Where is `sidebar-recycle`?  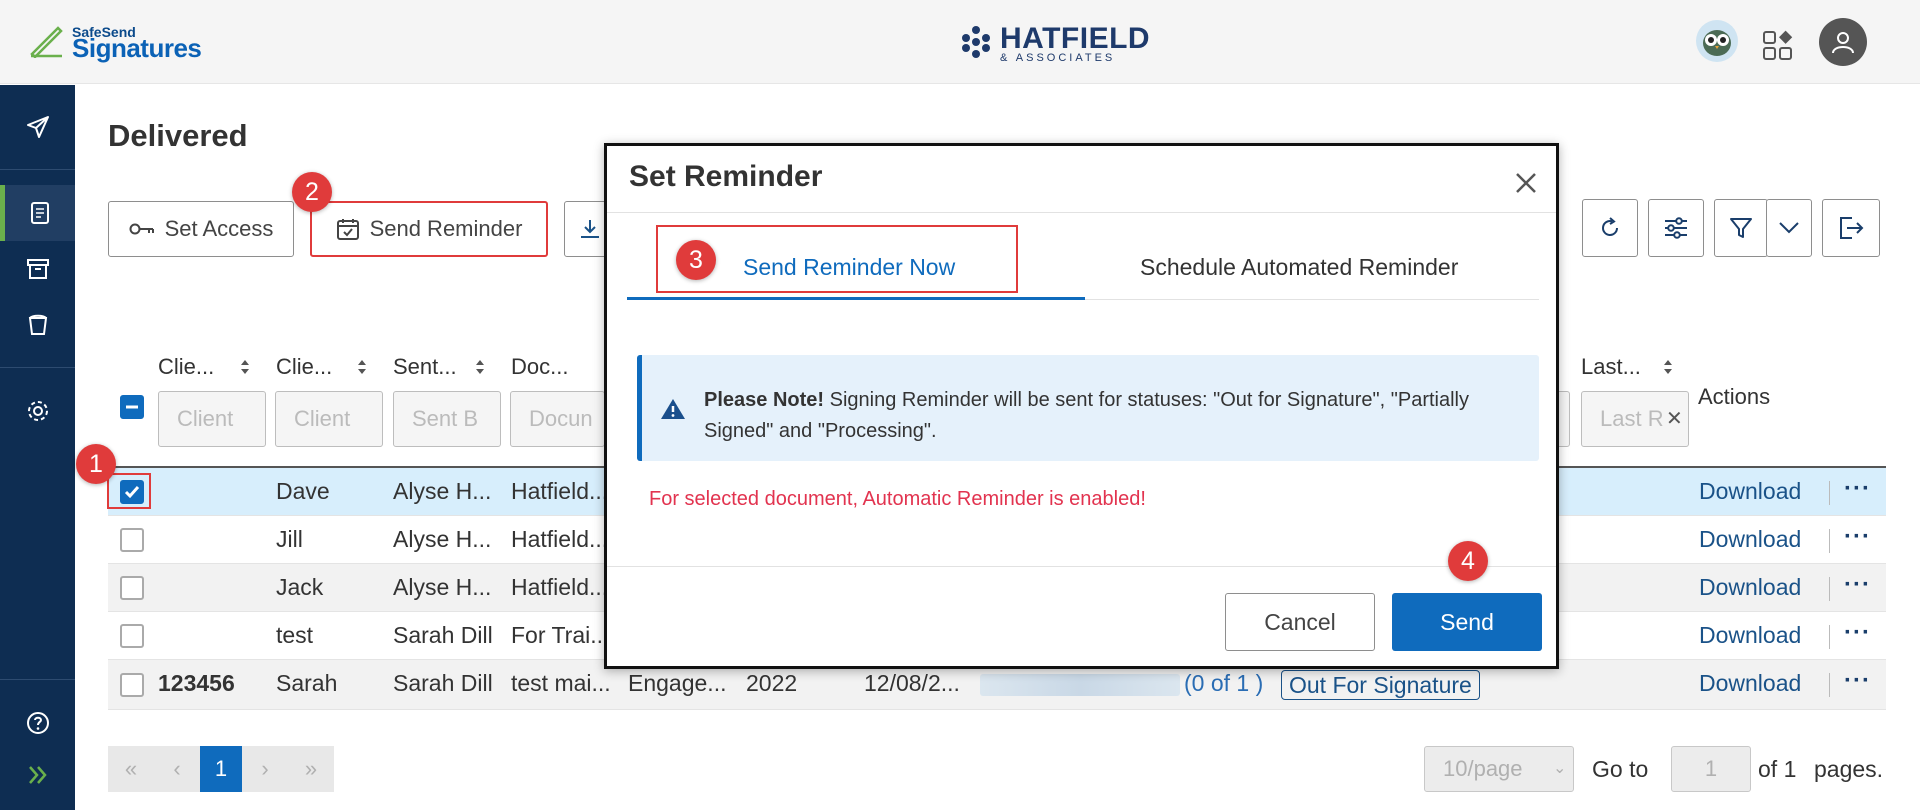
sidebar-recycle is located at coordinates (37, 325).